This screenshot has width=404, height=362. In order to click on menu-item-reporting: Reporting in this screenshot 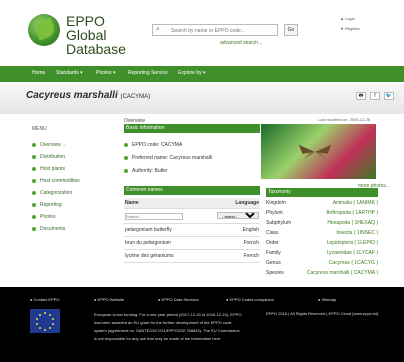, I will do `click(47, 205)`.